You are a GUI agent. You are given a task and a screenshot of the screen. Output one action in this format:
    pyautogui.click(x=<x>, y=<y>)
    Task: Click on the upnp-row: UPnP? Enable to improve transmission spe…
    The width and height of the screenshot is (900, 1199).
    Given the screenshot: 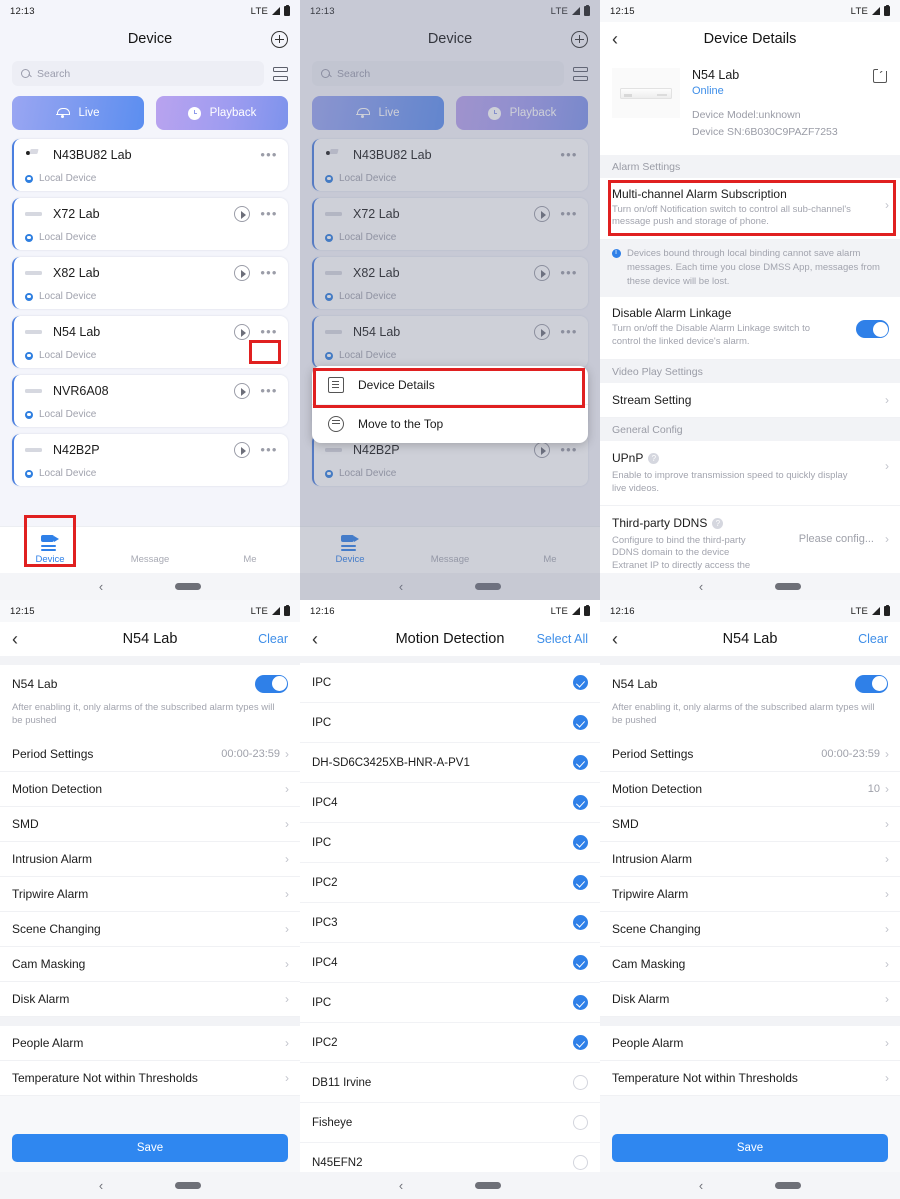 What is the action you would take?
    pyautogui.click(x=750, y=473)
    